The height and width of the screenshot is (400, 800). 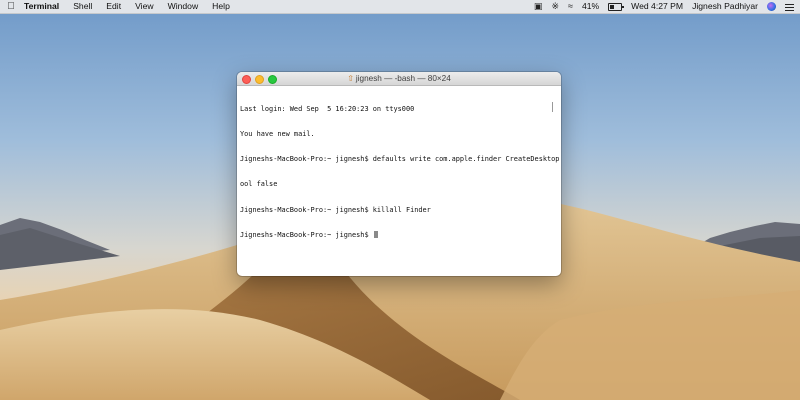 I want to click on user-name: Jignesh Padhiyar, so click(x=725, y=6).